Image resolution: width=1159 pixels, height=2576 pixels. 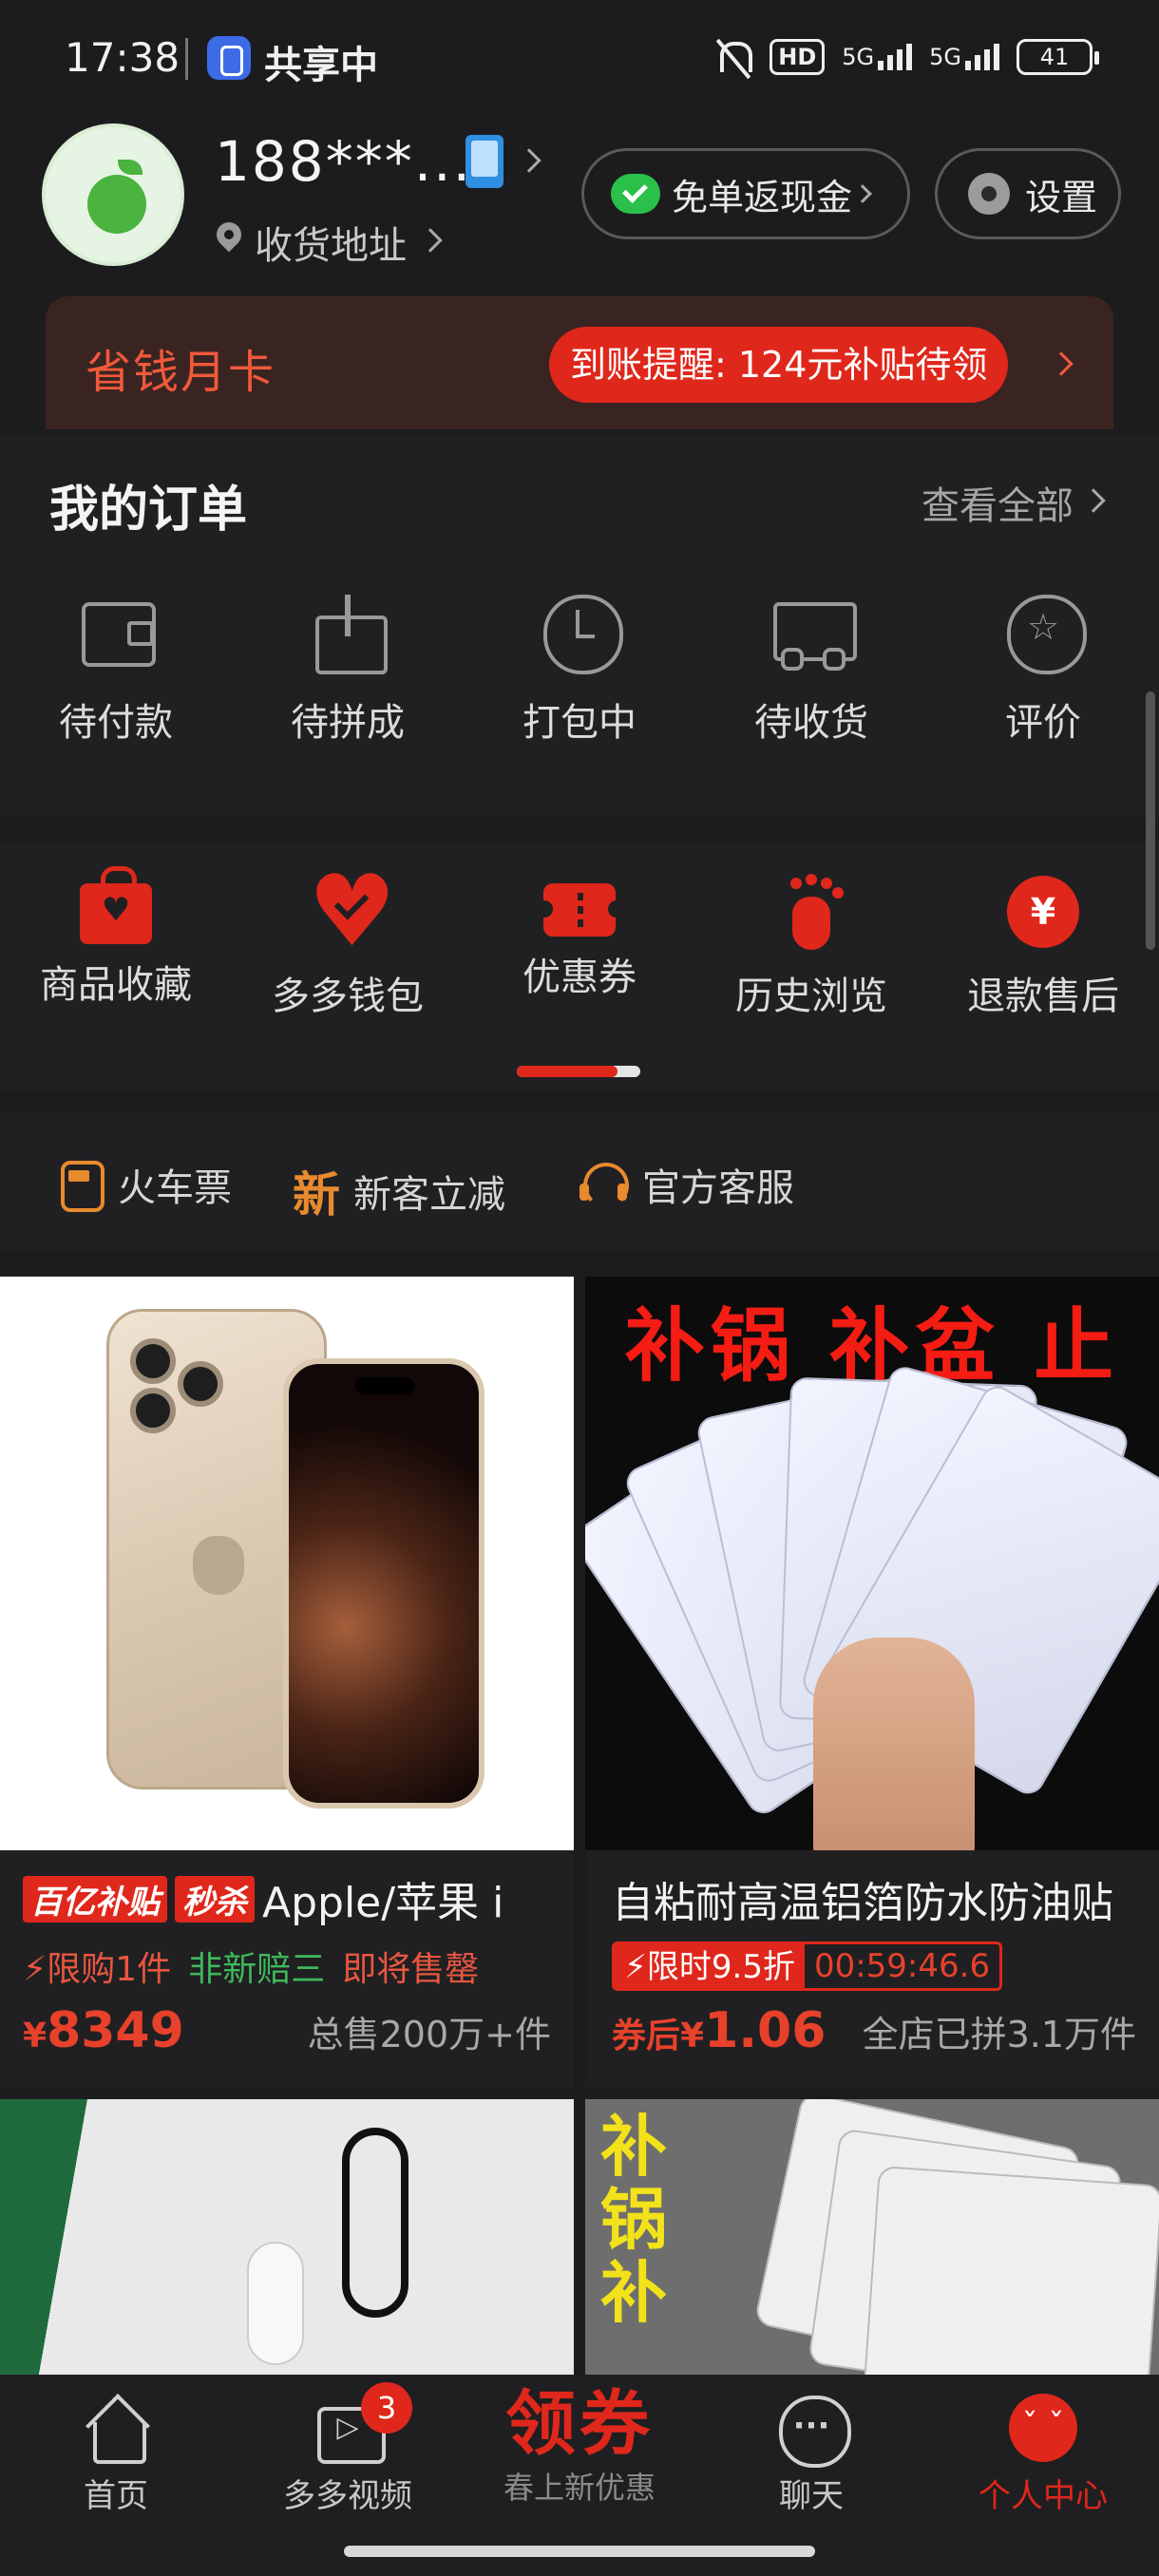 What do you see at coordinates (720, 1967) in the screenshot?
I see `discount-text: 限时9.5折` at bounding box center [720, 1967].